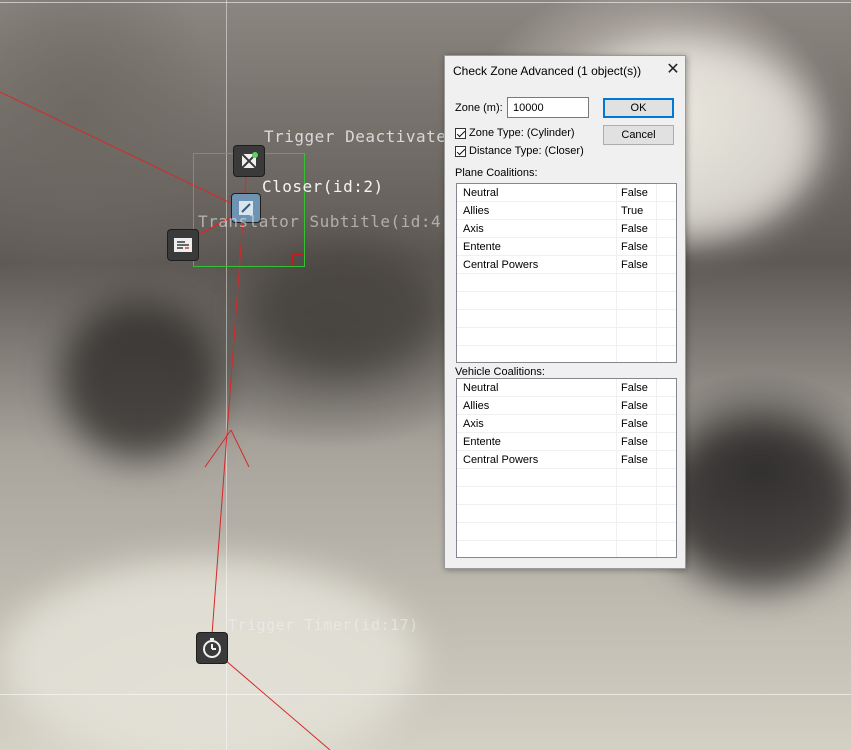 Image resolution: width=851 pixels, height=750 pixels. I want to click on plane-coalitions-label: Plane Coalitions:, so click(496, 173).